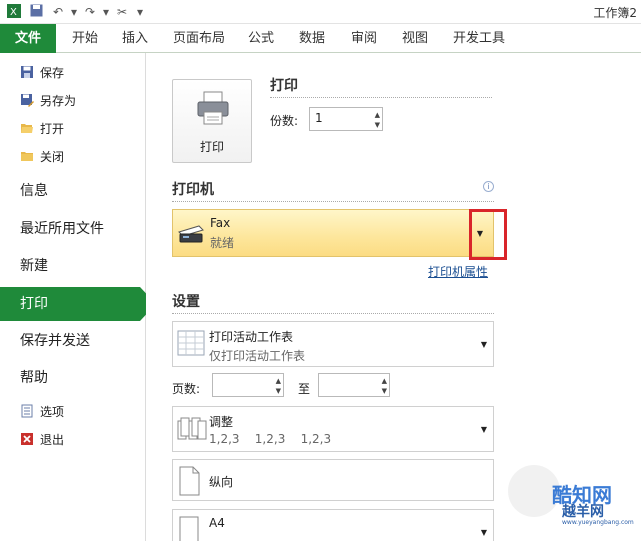  I want to click on tab-data: 数据, so click(312, 38).